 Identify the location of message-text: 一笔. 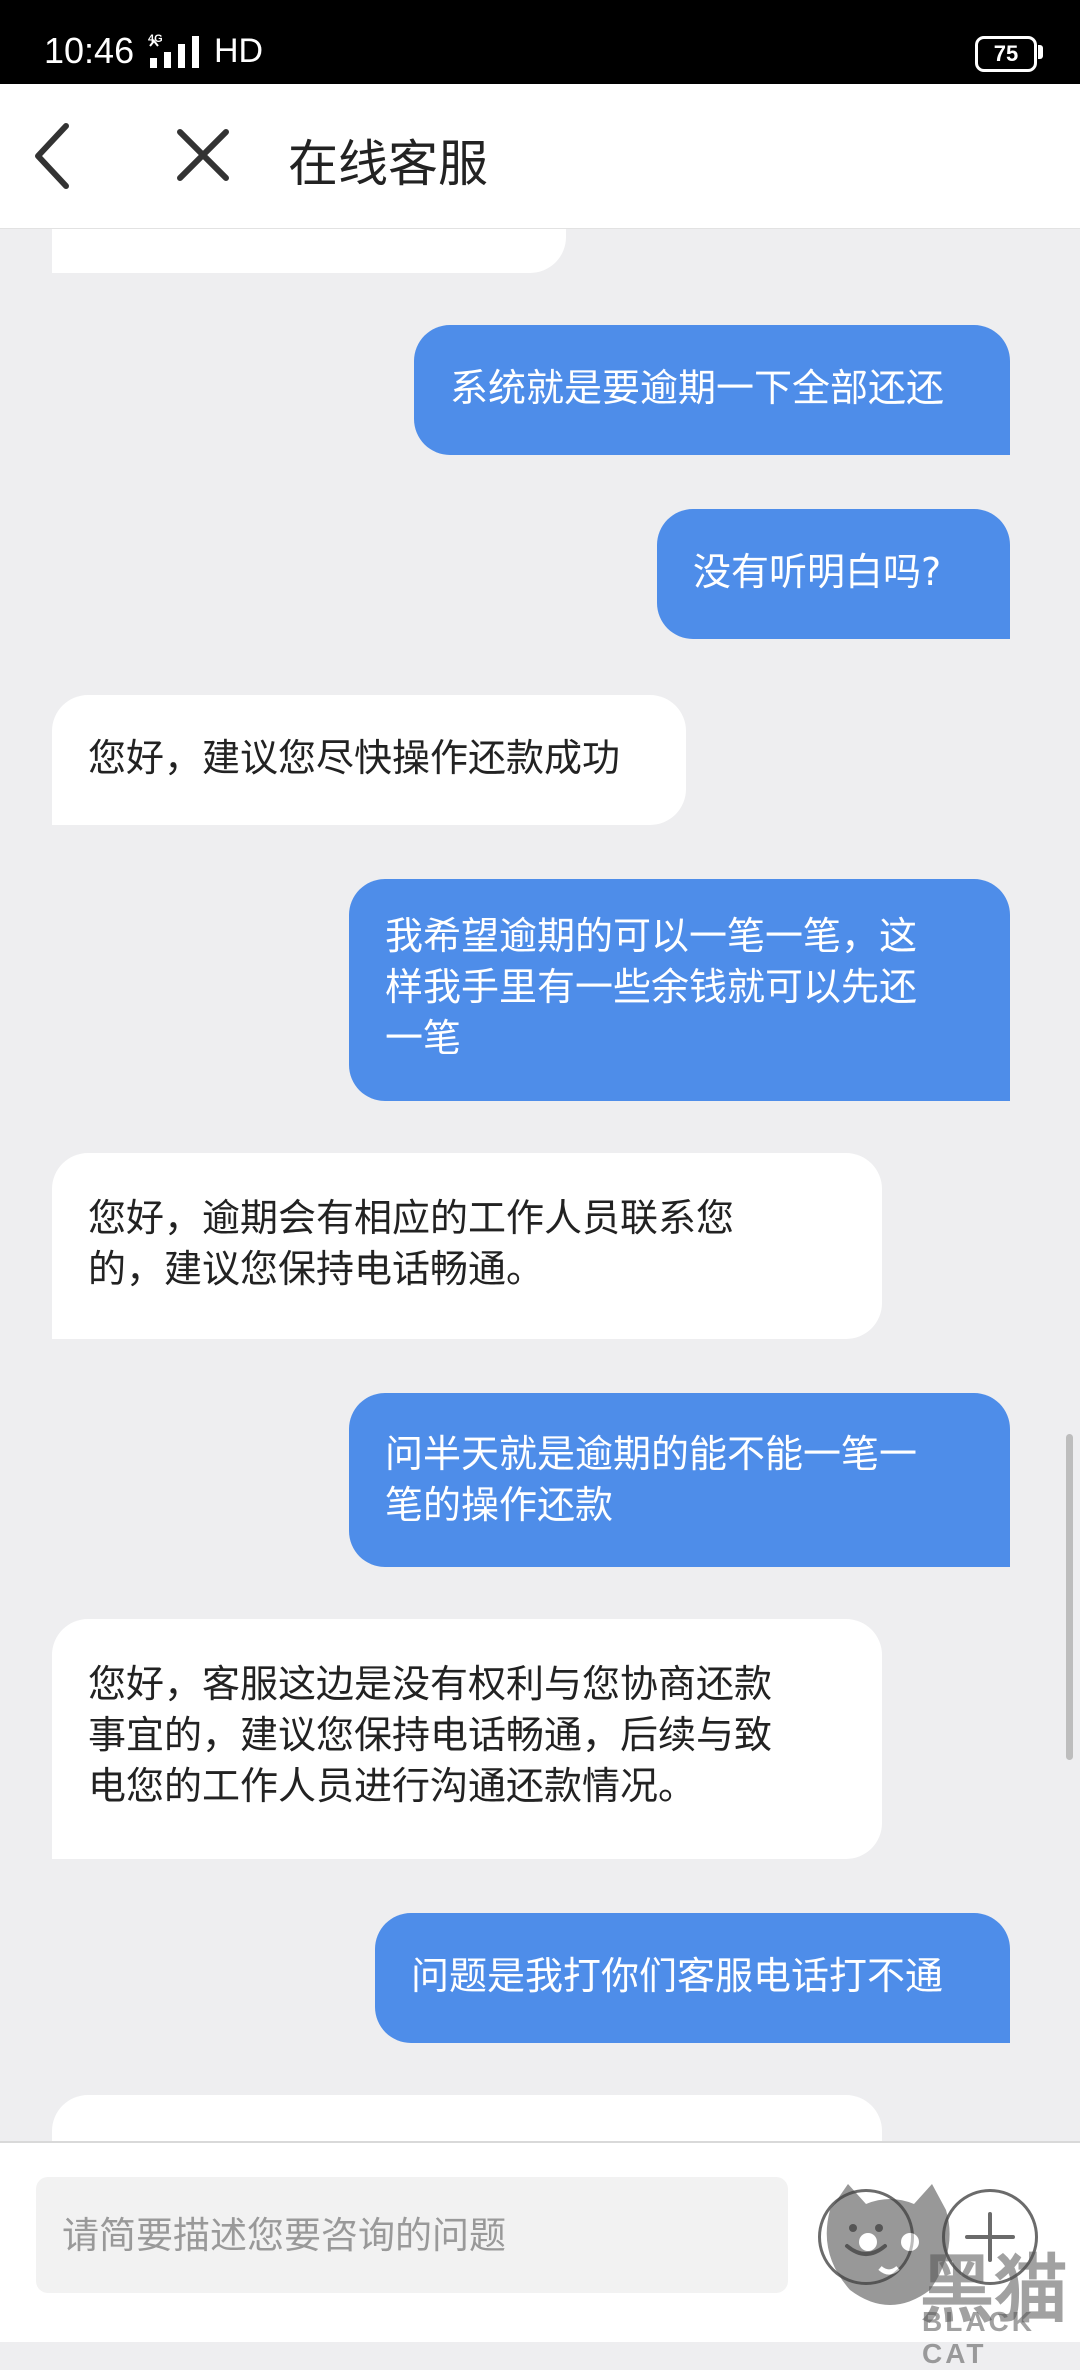
(423, 1038).